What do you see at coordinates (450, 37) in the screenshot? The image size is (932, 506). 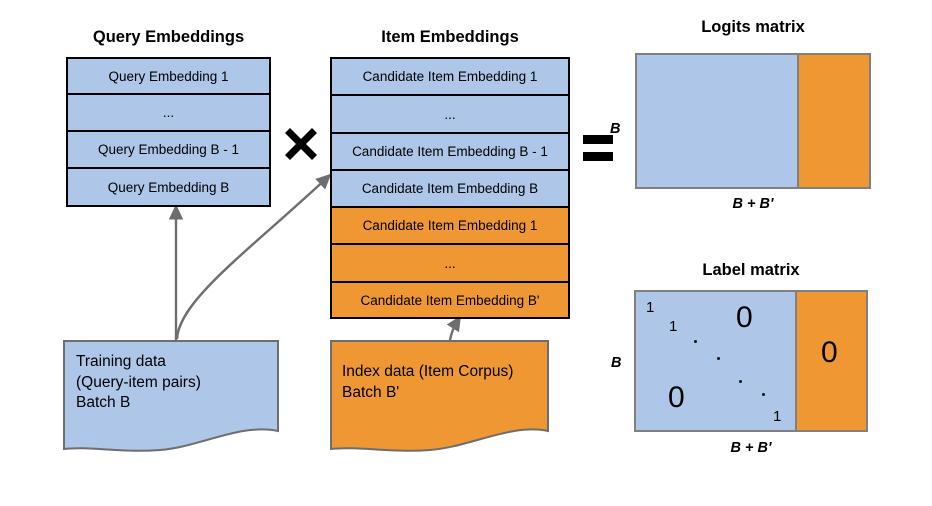 I see `item-embeddings-title: Item Embeddings` at bounding box center [450, 37].